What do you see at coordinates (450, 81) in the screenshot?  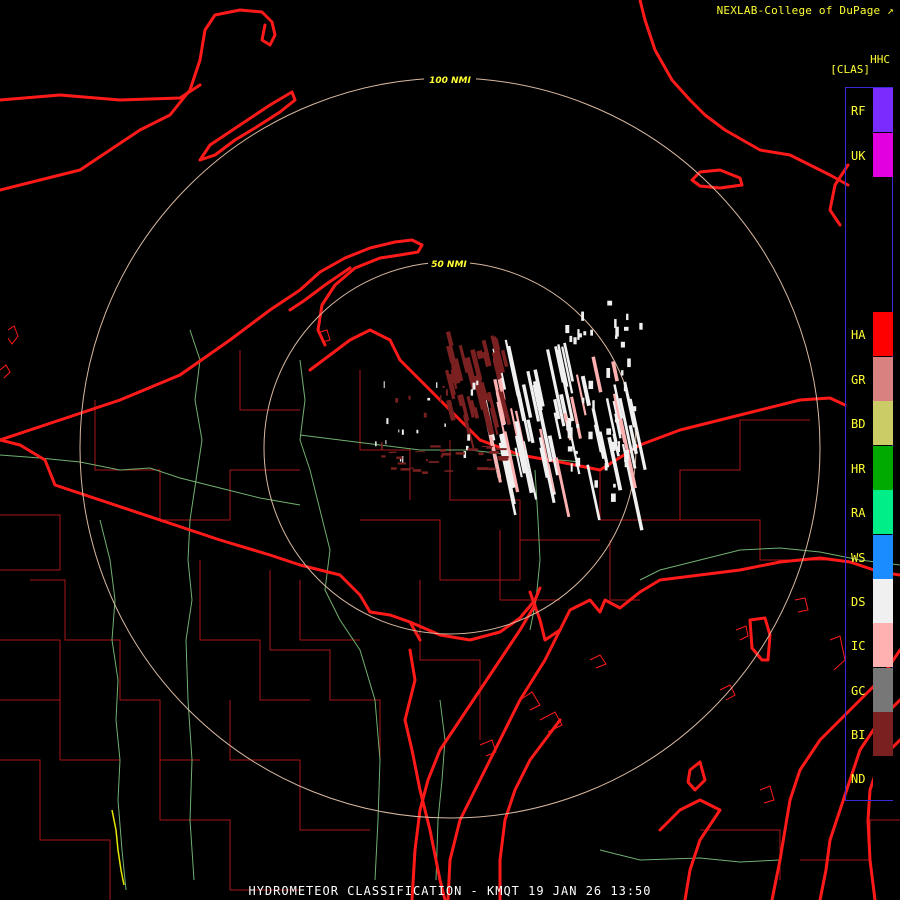 I see `ring-label-100-nmi: 100 NMI` at bounding box center [450, 81].